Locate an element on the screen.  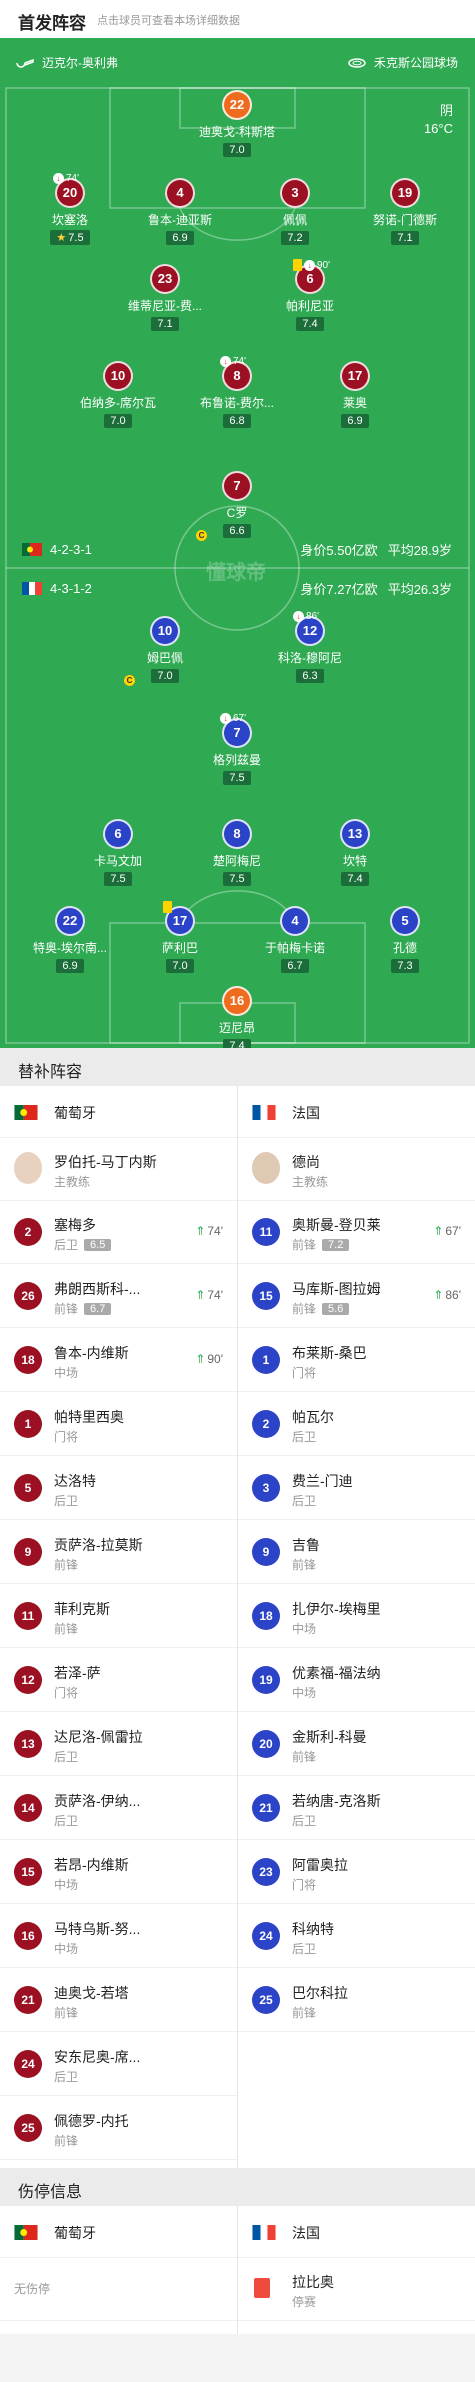
player-name: 达尼洛-佩雷拉 is located at coordinates (98, 1737).